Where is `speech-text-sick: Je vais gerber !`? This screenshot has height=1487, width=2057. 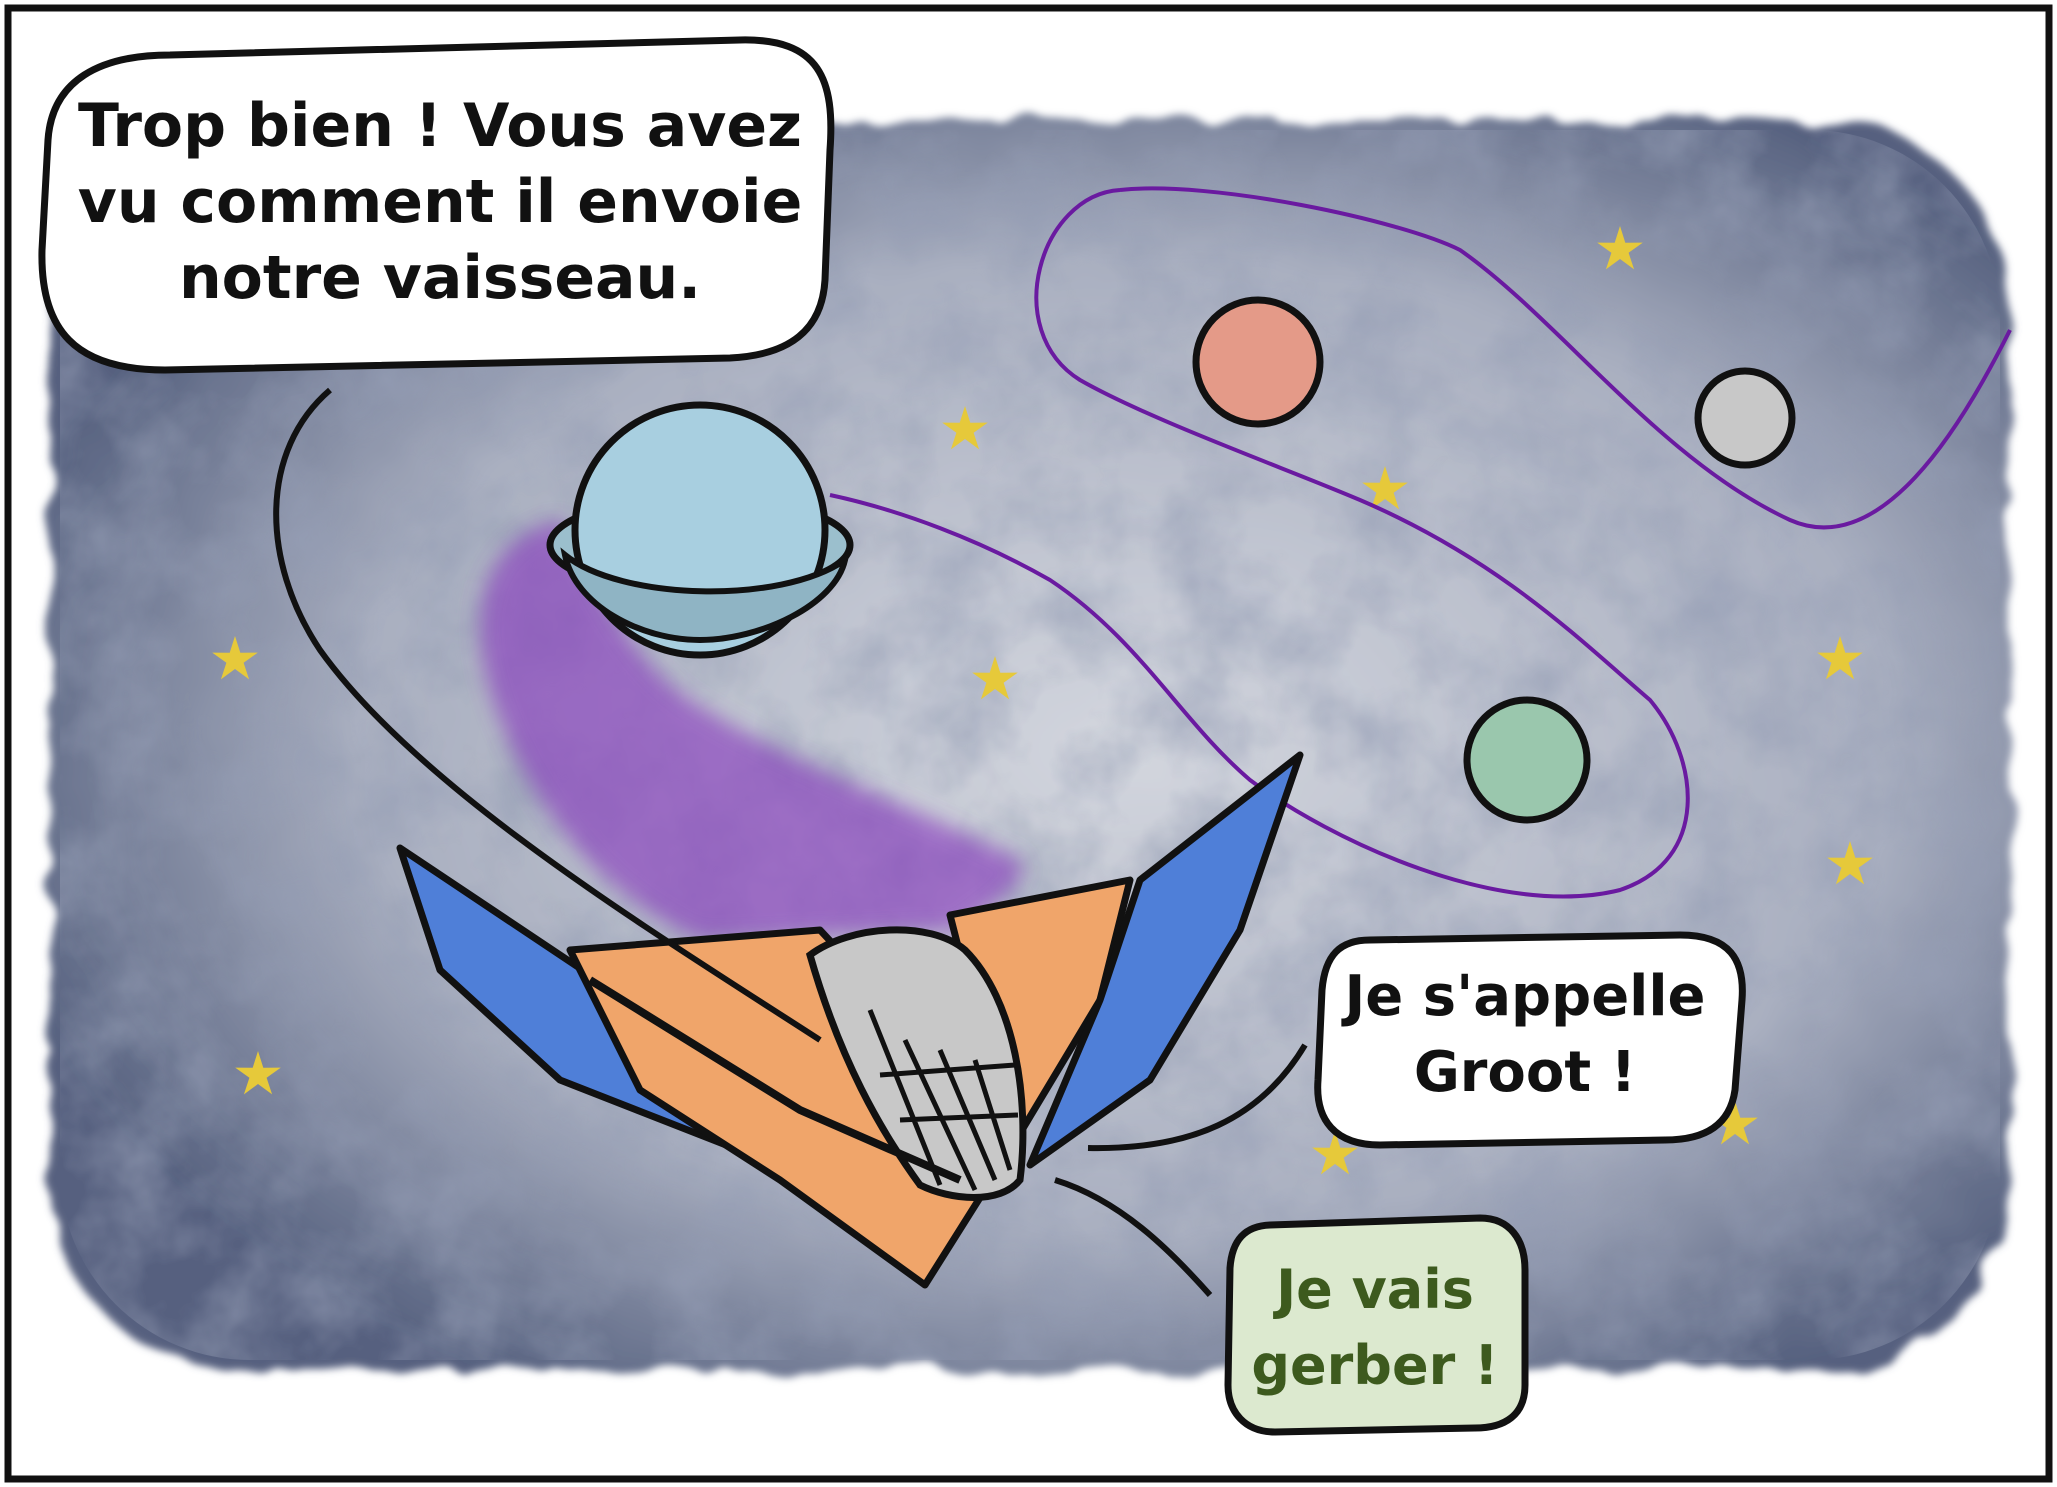 speech-text-sick: Je vais gerber ! is located at coordinates (1375, 1327).